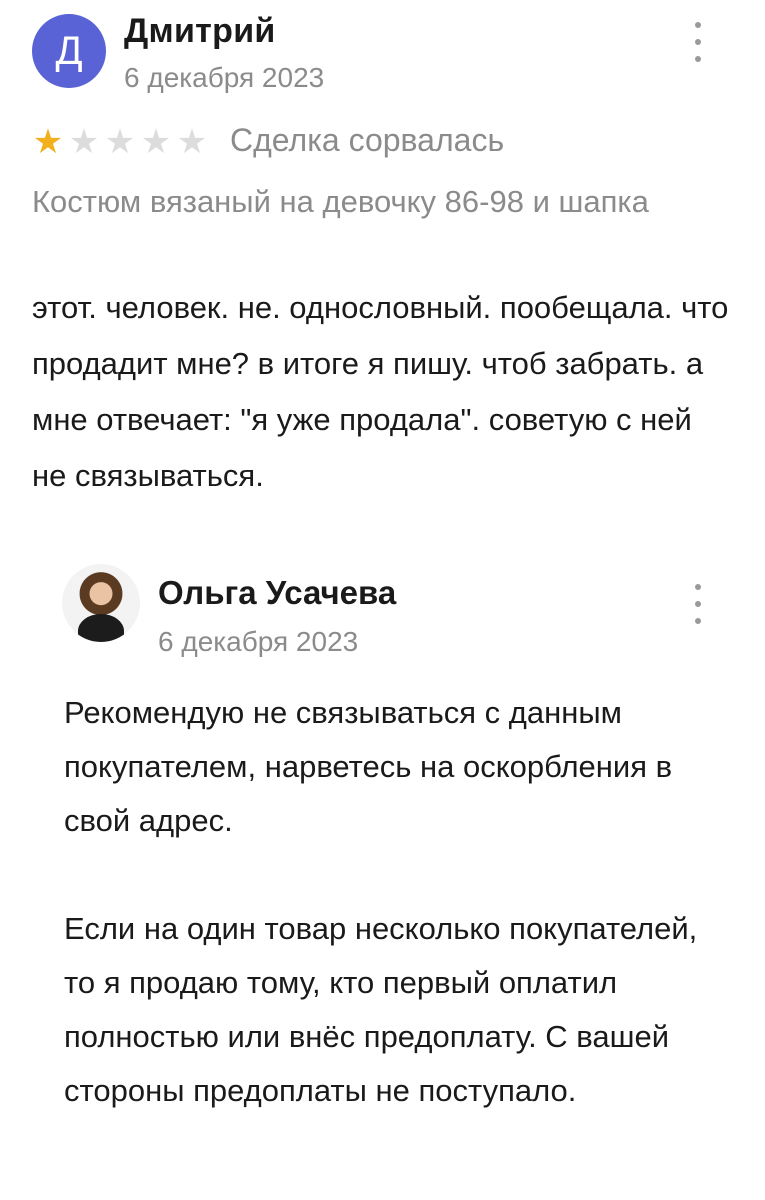 This screenshot has height=1200, width=765. What do you see at coordinates (277, 593) in the screenshot?
I see `reply-author-name: Ольга Усачева` at bounding box center [277, 593].